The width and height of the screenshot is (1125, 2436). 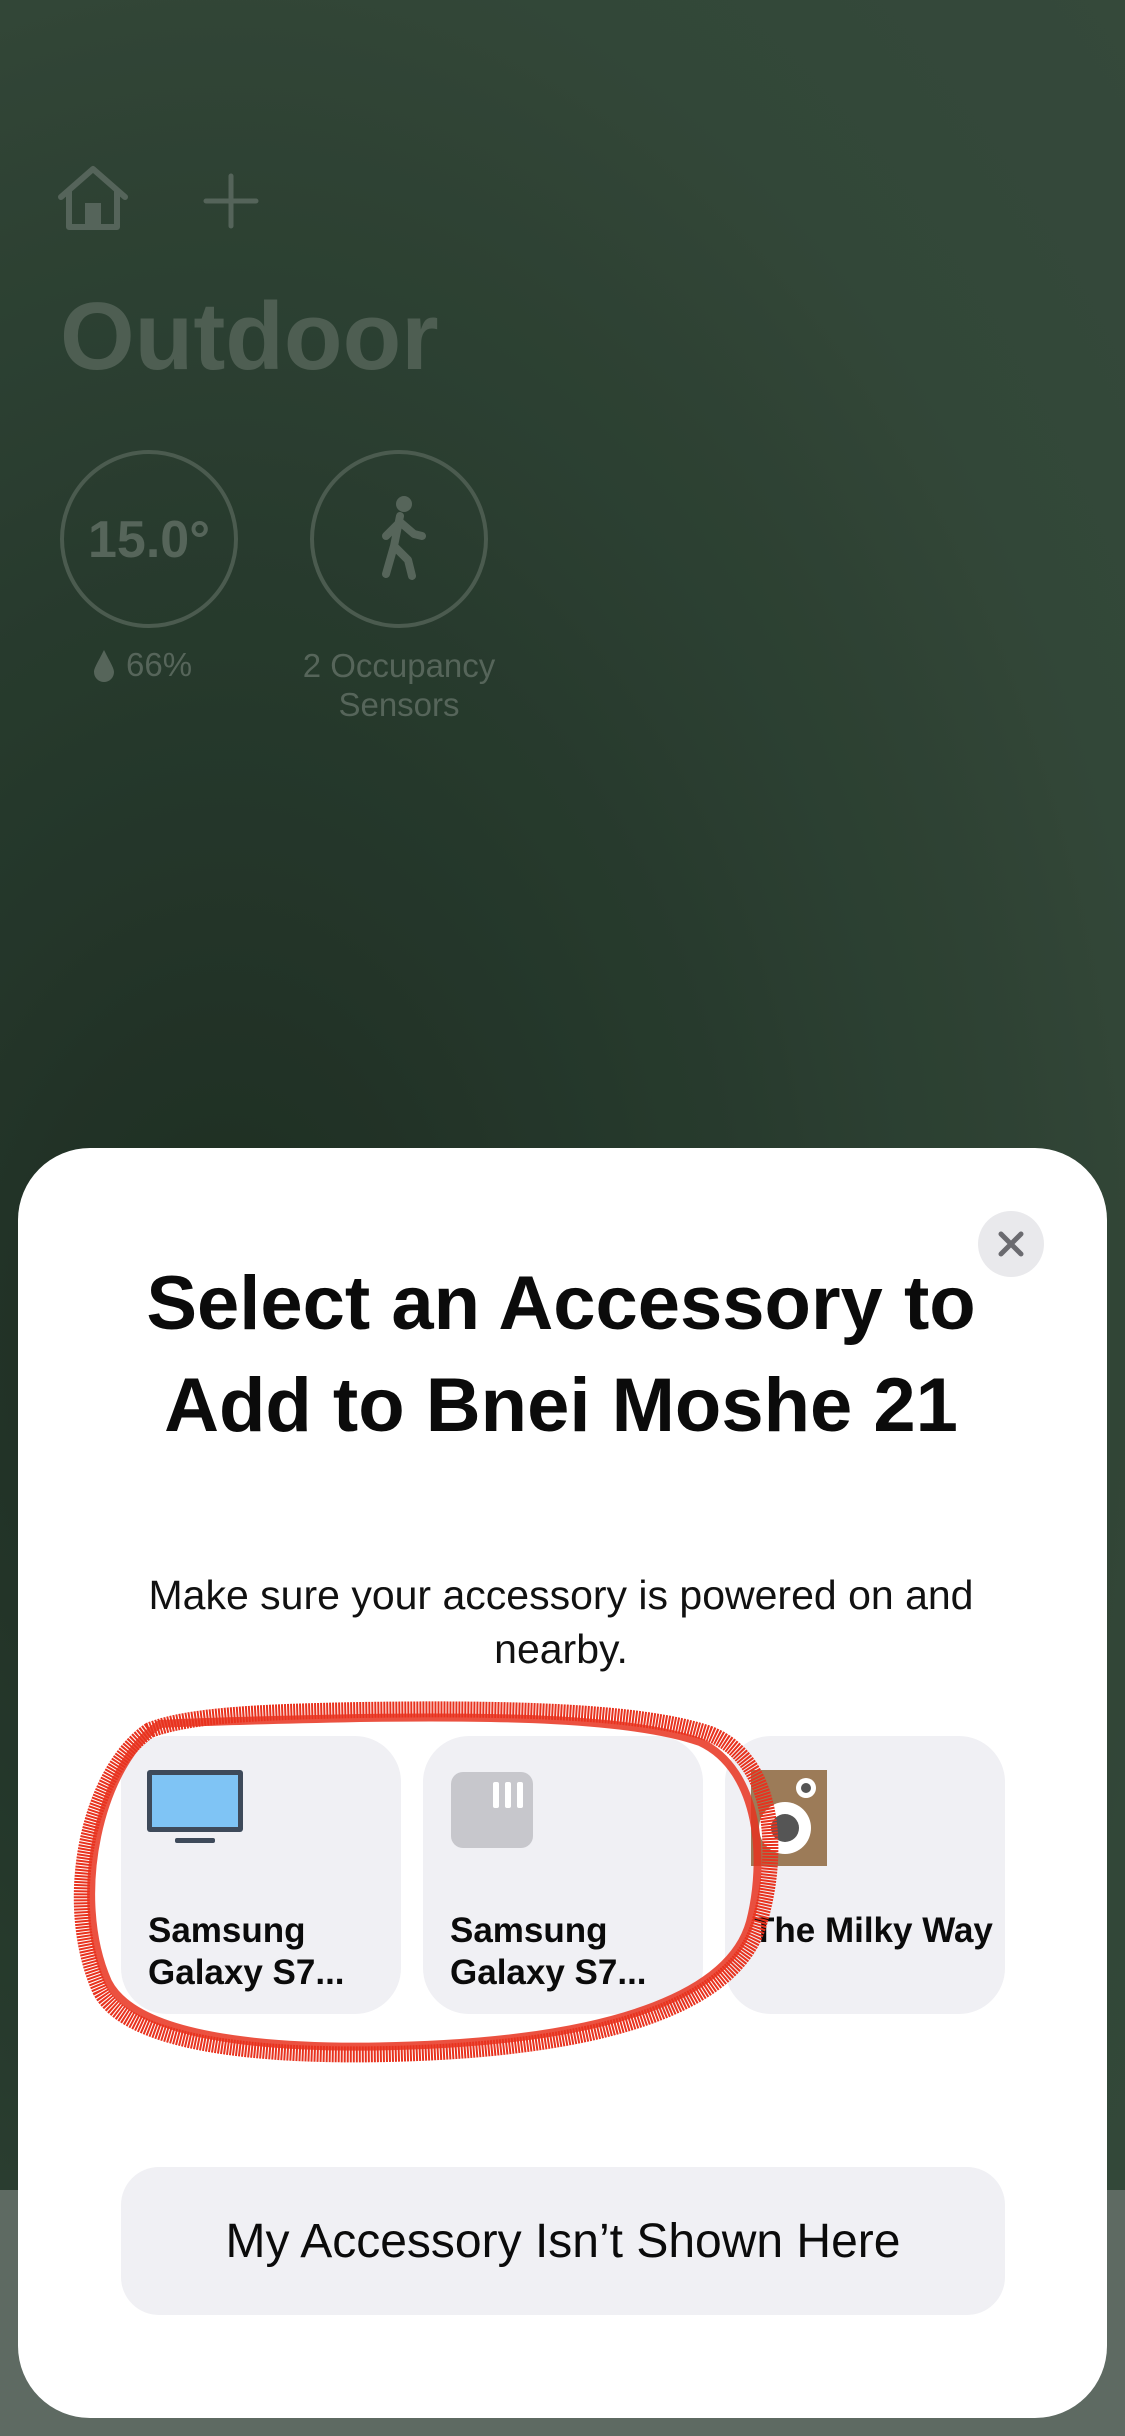 What do you see at coordinates (159, 664) in the screenshot?
I see `humidity-value: 66%` at bounding box center [159, 664].